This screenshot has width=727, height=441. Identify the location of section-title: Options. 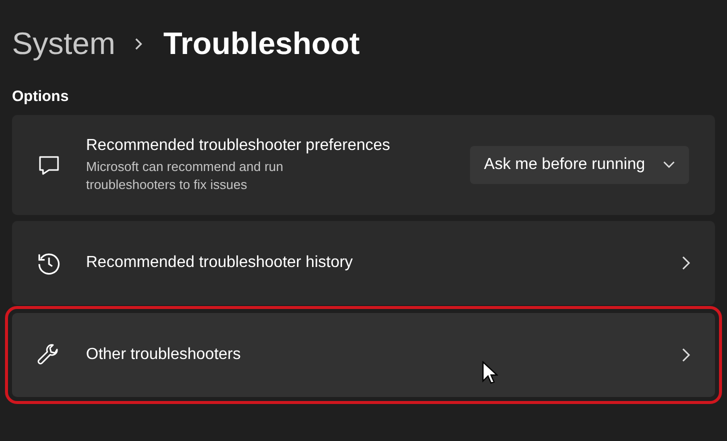
(41, 96).